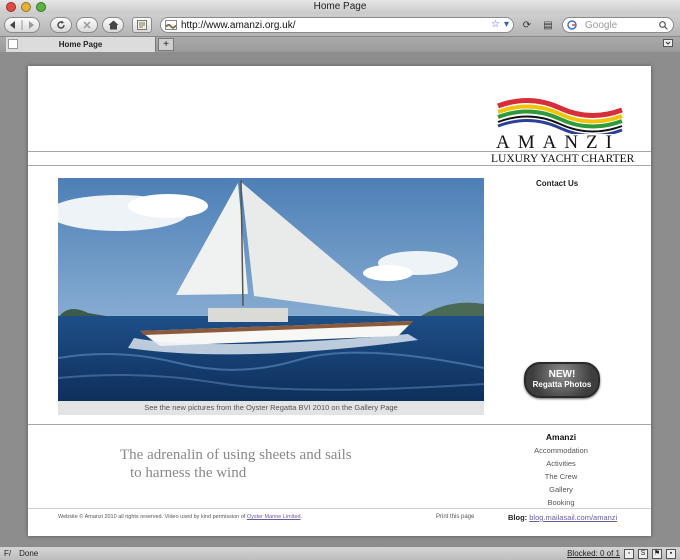 This screenshot has height=560, width=680. Describe the element at coordinates (455, 517) in the screenshot. I see `print-page-link: Print this page` at that location.